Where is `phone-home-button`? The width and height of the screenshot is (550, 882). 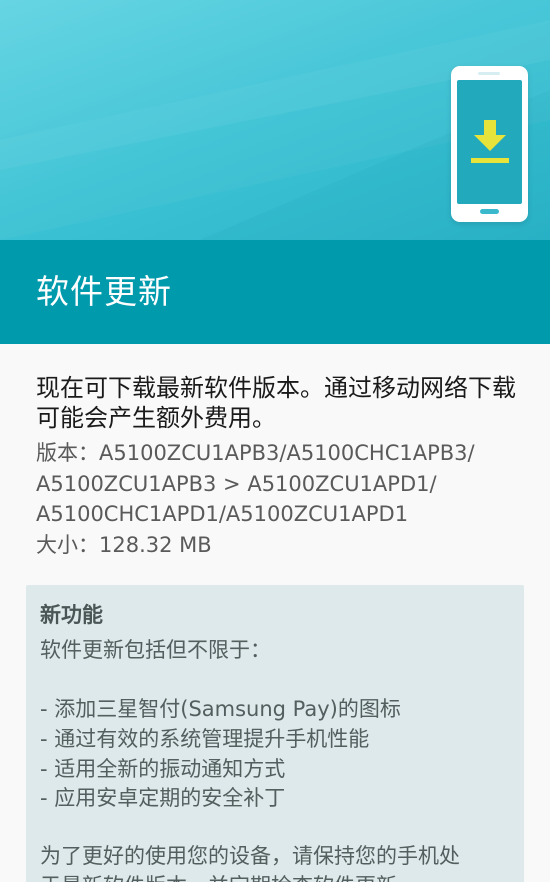 phone-home-button is located at coordinates (489, 211).